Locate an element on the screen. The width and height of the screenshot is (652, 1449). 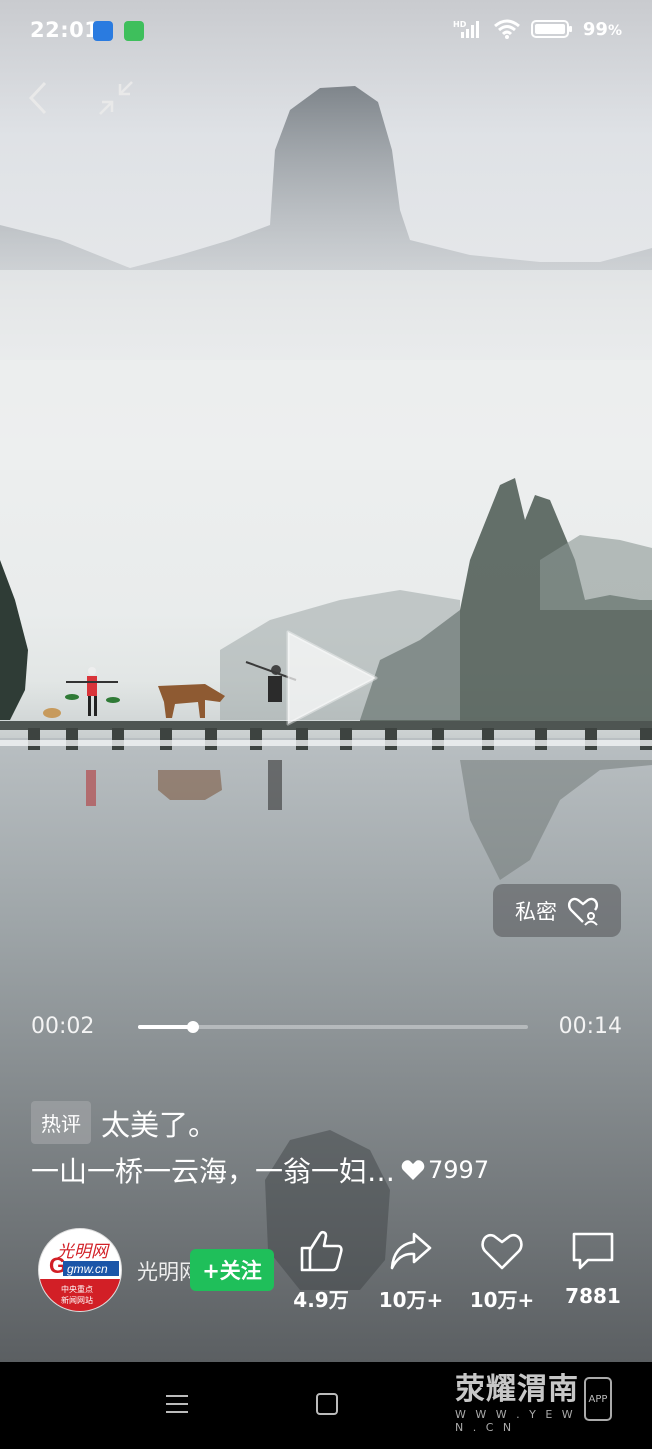
heart-icon is located at coordinates (413, 1170).